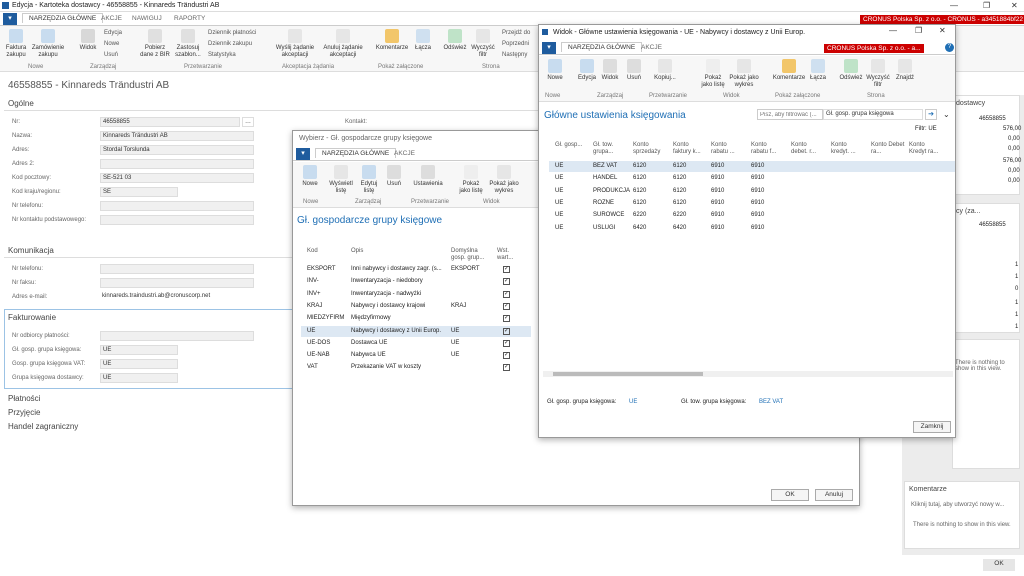  Describe the element at coordinates (1014, 181) in the screenshot. I see `stat-value: 0,00` at that location.